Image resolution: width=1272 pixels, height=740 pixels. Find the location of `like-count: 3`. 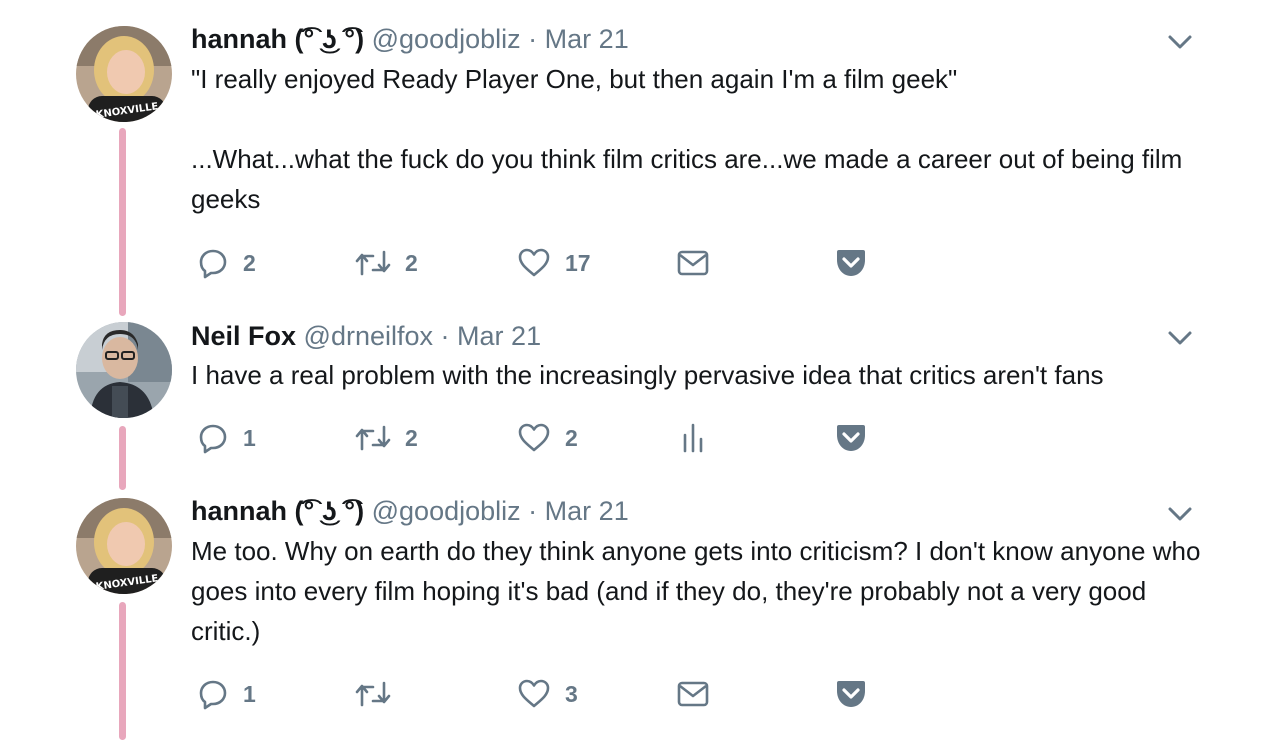

like-count: 3 is located at coordinates (571, 693).